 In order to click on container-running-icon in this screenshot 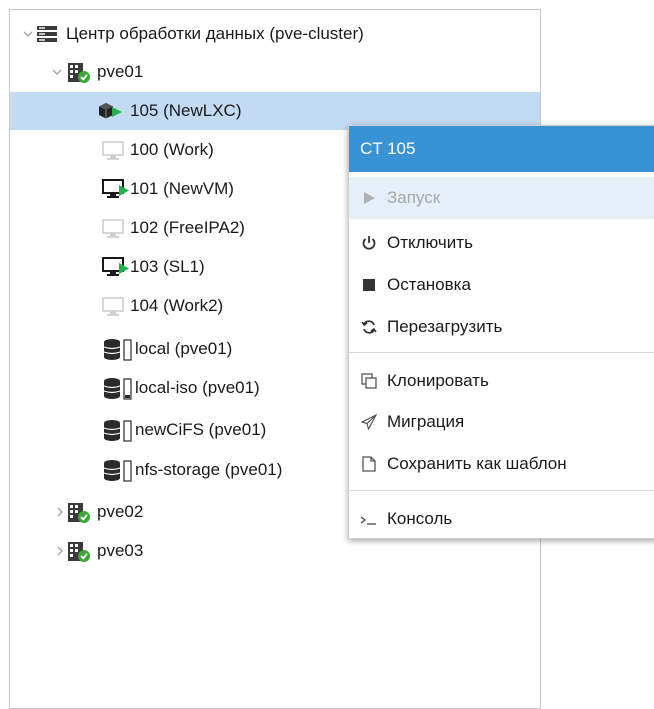, I will do `click(110, 111)`.